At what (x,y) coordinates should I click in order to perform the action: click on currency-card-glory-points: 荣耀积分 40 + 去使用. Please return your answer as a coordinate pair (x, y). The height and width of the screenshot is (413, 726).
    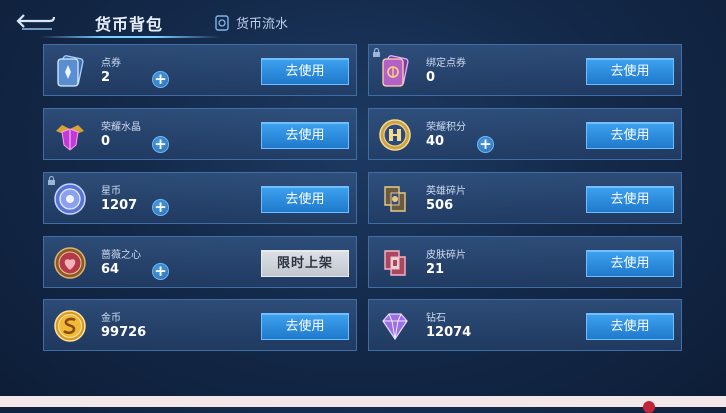
    Looking at the image, I should click on (525, 134).